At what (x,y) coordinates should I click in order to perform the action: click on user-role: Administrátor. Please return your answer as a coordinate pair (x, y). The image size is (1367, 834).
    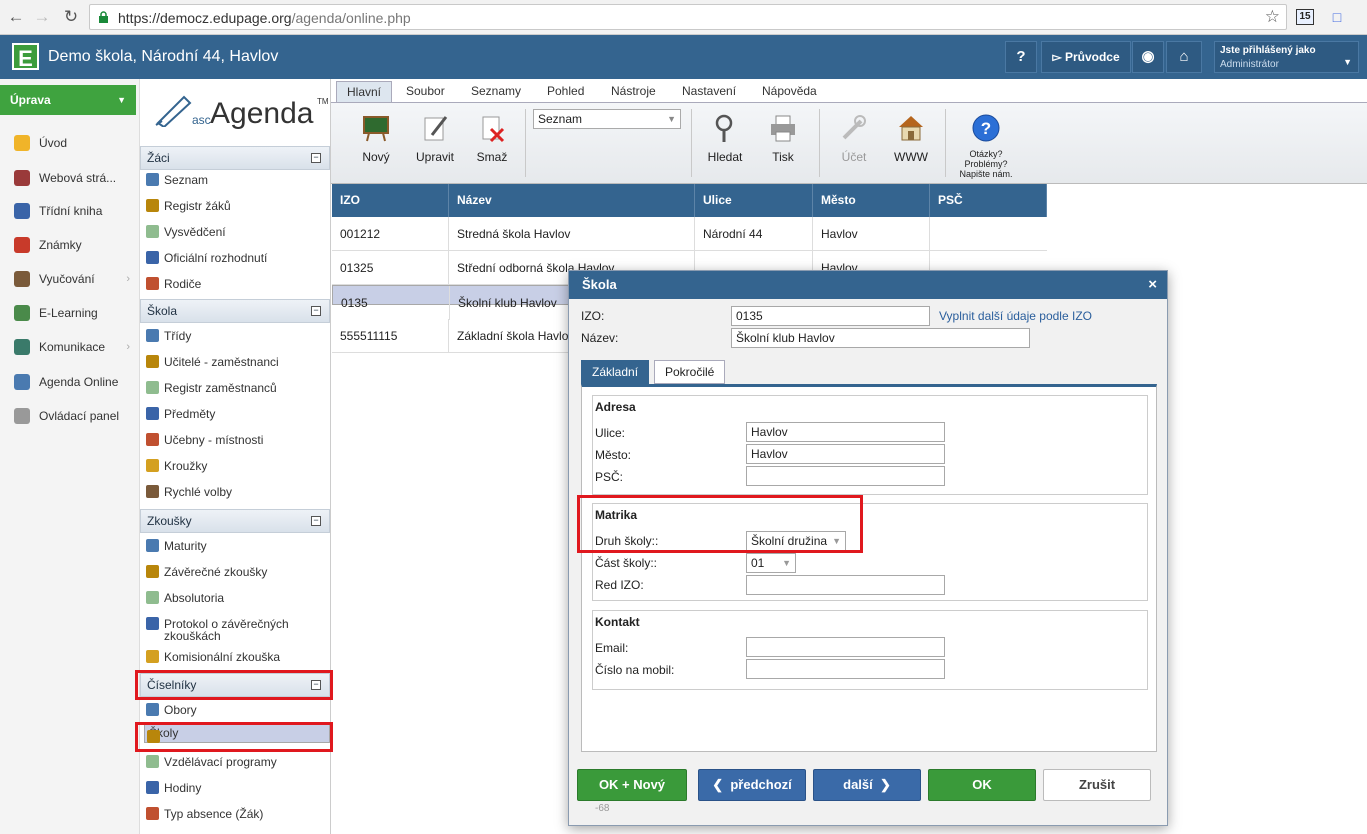
    Looking at the image, I should click on (1249, 64).